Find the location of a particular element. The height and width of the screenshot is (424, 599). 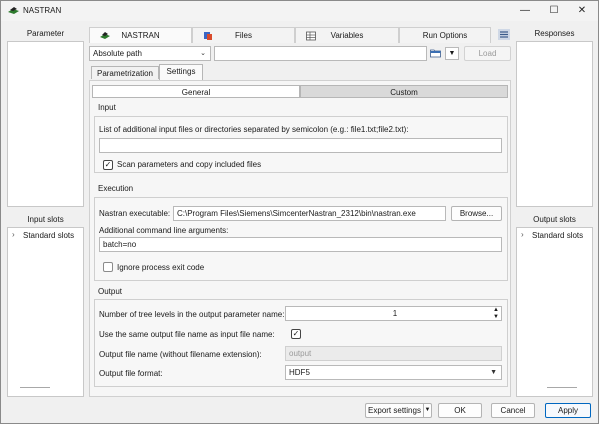

responses-list is located at coordinates (554, 124).